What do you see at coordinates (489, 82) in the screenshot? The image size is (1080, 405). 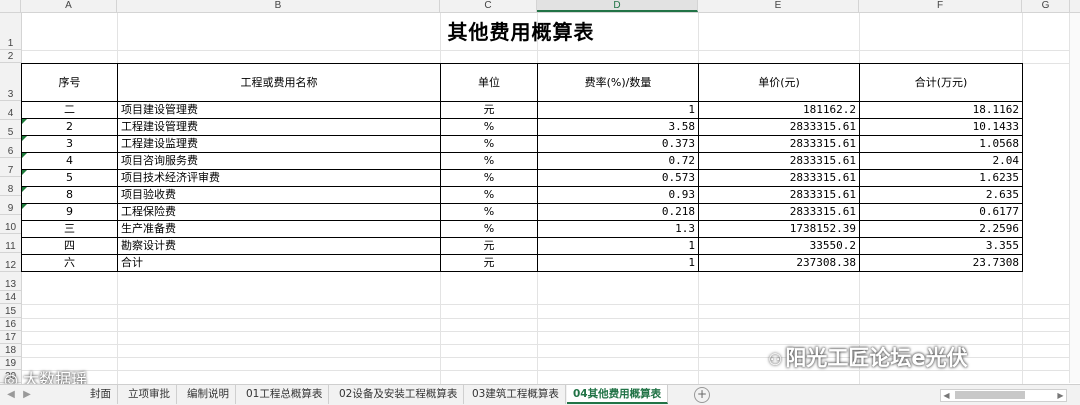 I see `header-cell-unit: 单位` at bounding box center [489, 82].